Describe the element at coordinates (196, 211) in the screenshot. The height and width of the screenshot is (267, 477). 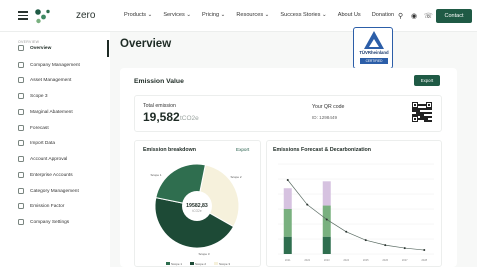
I see `pie-center-unit: tCO2e` at that location.